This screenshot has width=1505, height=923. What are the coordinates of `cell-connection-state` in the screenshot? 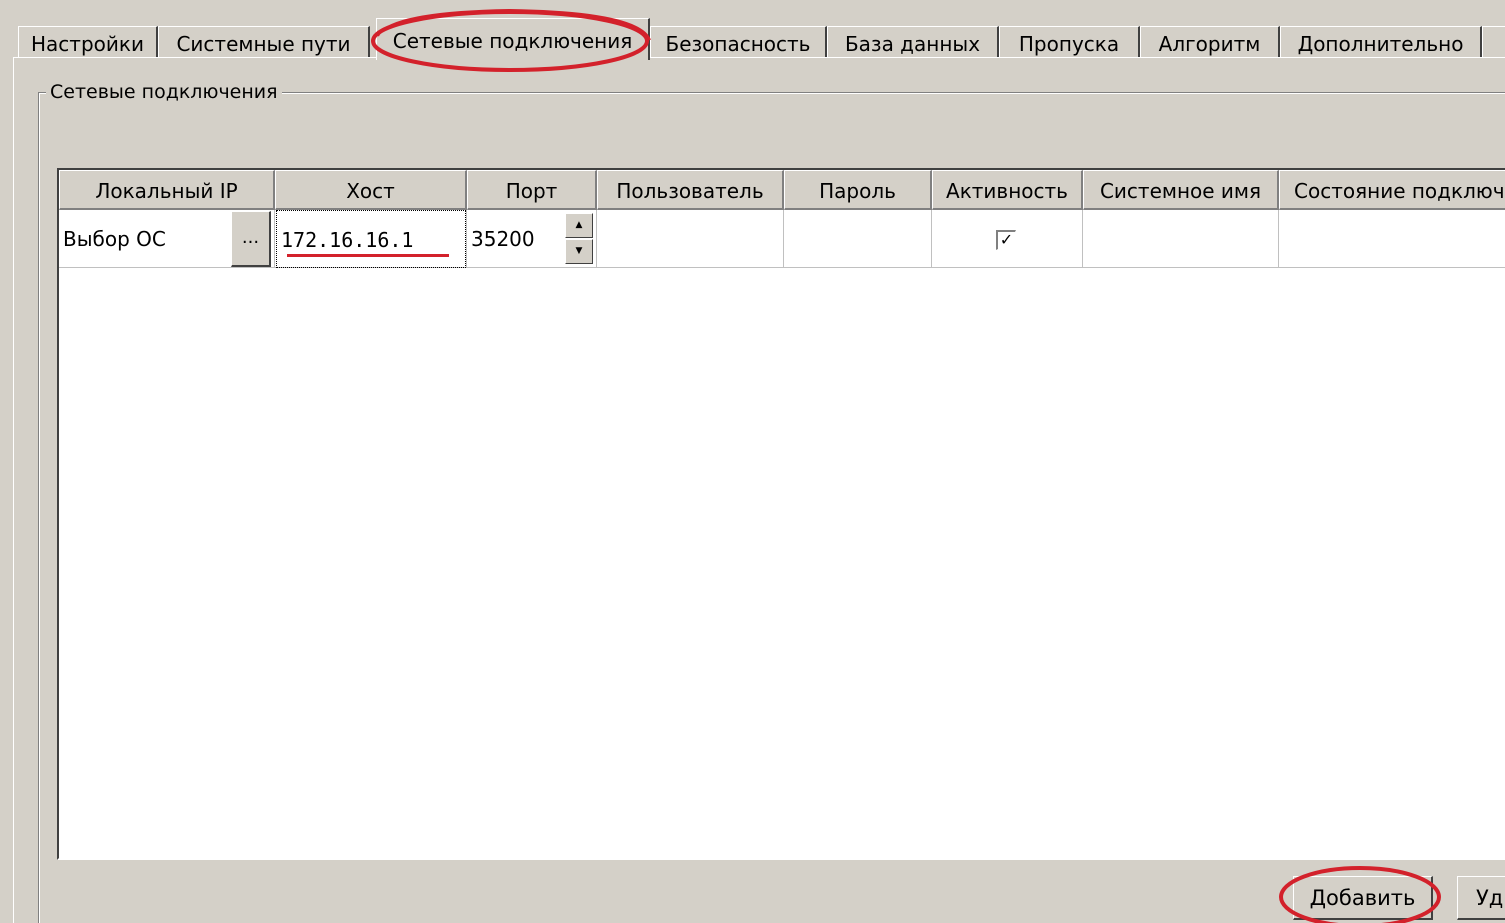 It's located at (1392, 239).